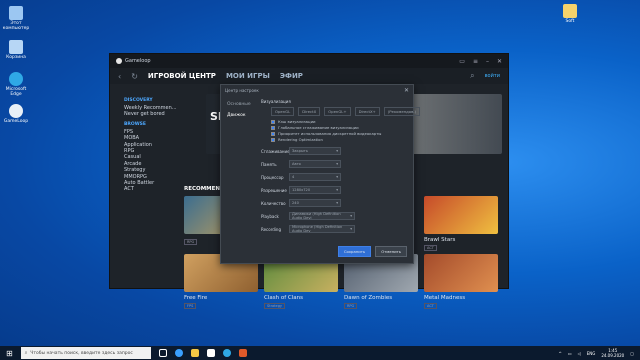 This screenshot has width=640, height=360. What do you see at coordinates (487, 61) in the screenshot?
I see `minimize-button: –` at bounding box center [487, 61].